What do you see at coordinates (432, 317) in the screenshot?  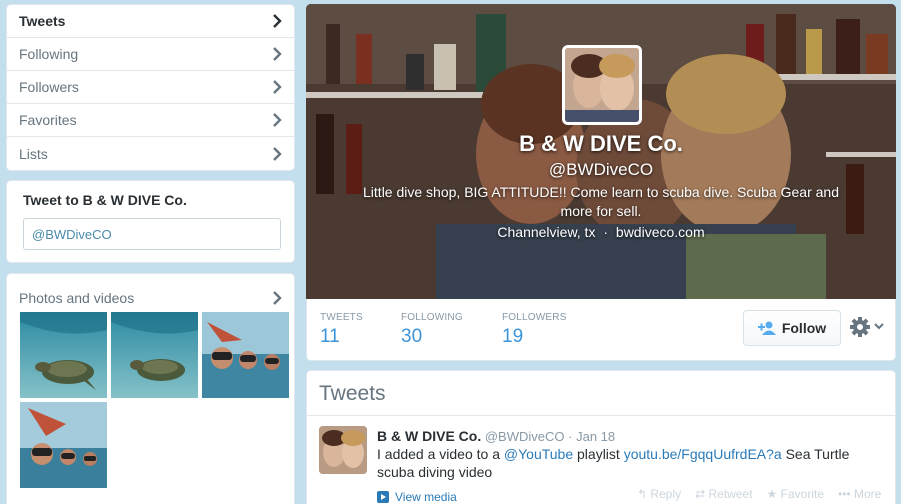 I see `stat-label: FOLLOWING` at bounding box center [432, 317].